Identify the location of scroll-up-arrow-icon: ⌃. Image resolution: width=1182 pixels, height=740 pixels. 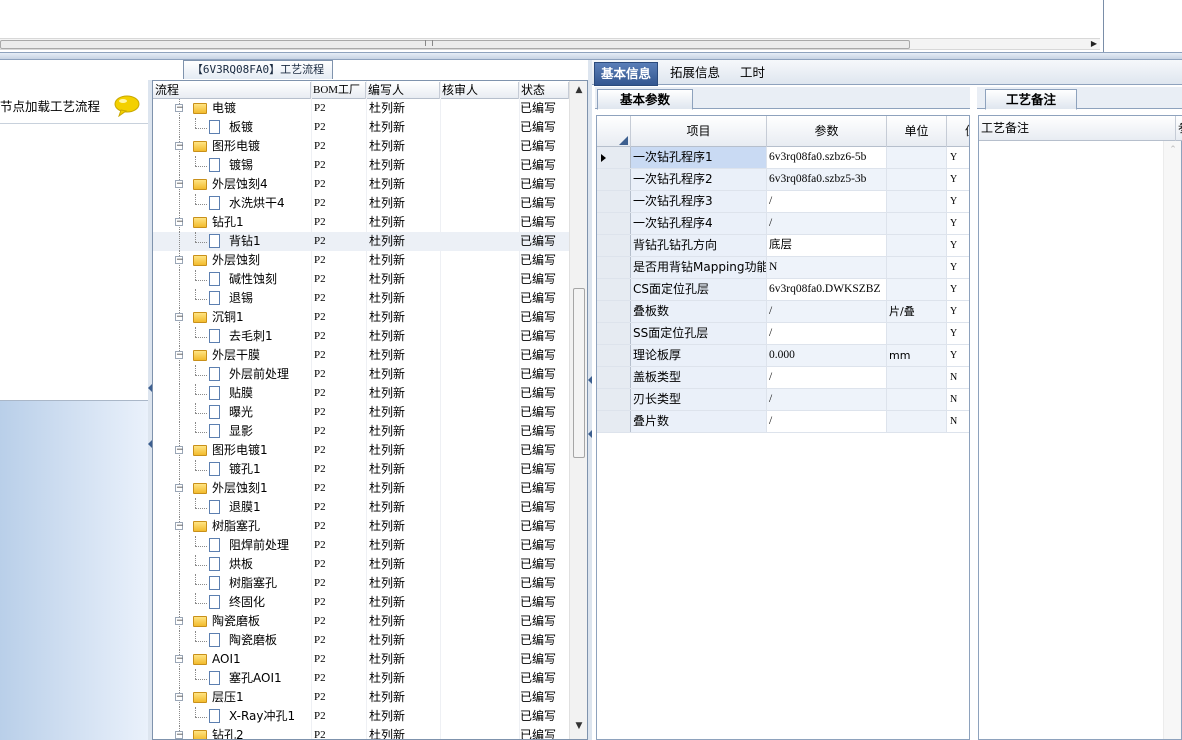
(1173, 150).